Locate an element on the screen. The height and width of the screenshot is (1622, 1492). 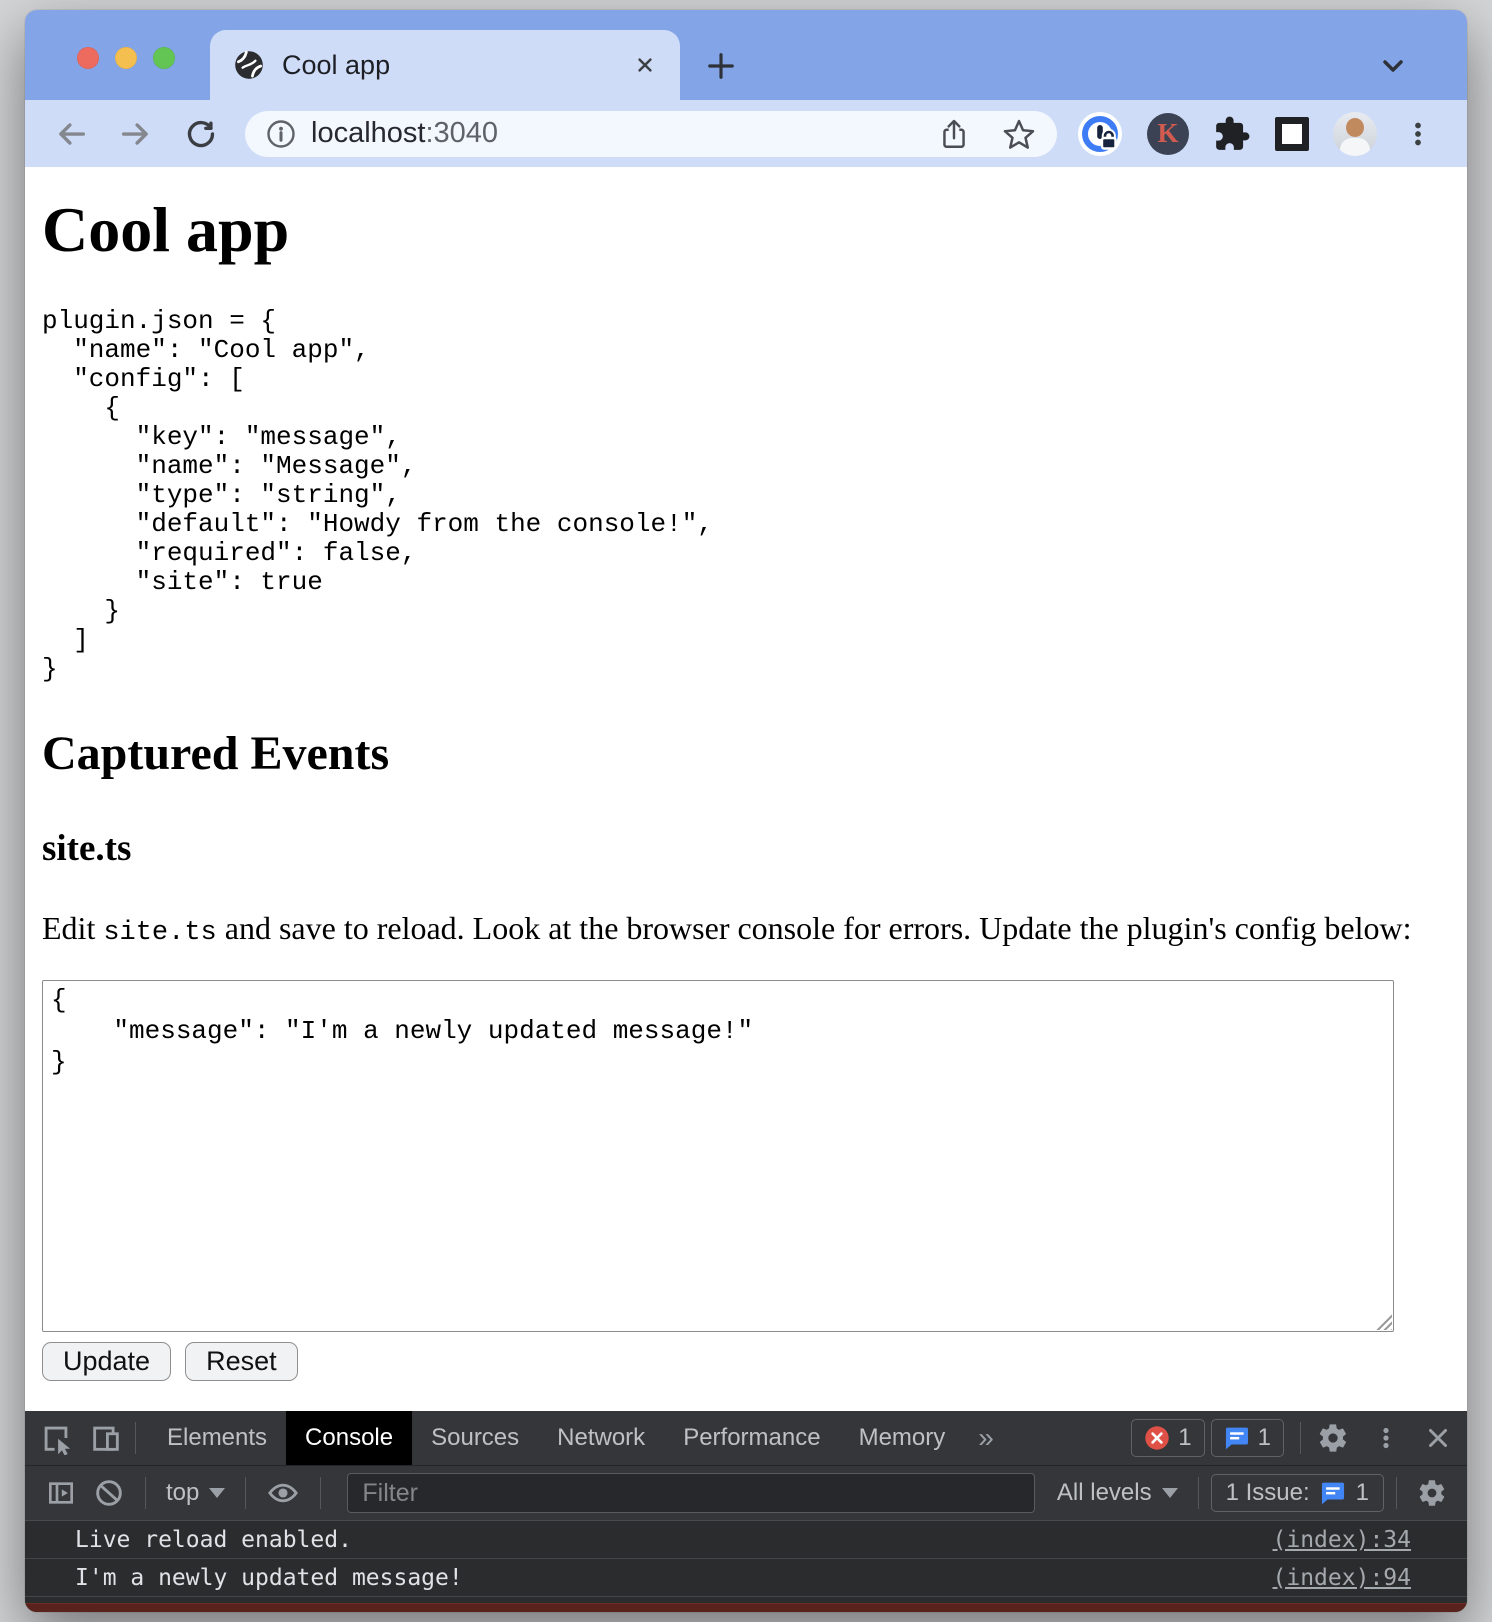
message-count-badge: 1 is located at coordinates (1247, 1438).